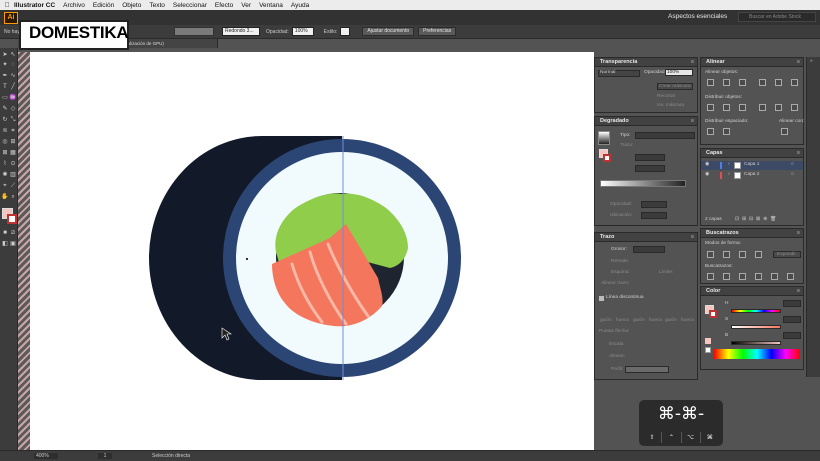 Image resolution: width=820 pixels, height=461 pixels. I want to click on symbol-sprayer-icon: ✺, so click(5, 175).